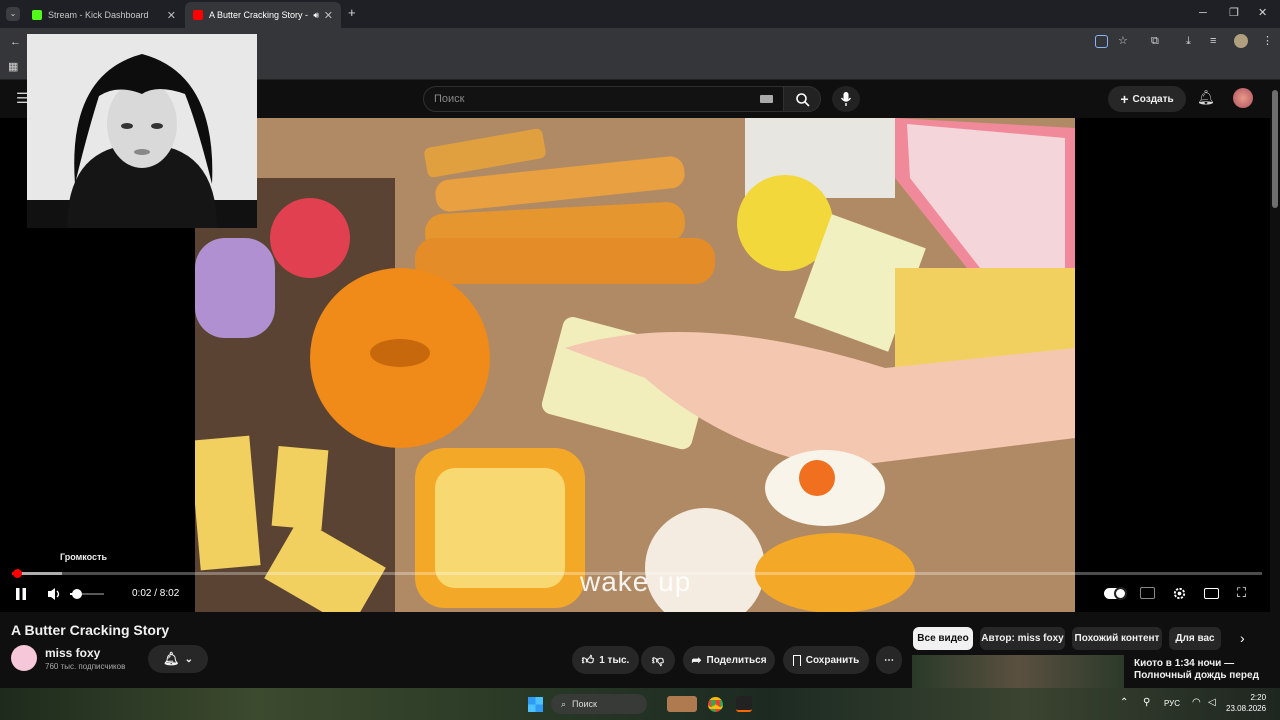  Describe the element at coordinates (1258, 697) in the screenshot. I see `clock-time: 2:20` at that location.